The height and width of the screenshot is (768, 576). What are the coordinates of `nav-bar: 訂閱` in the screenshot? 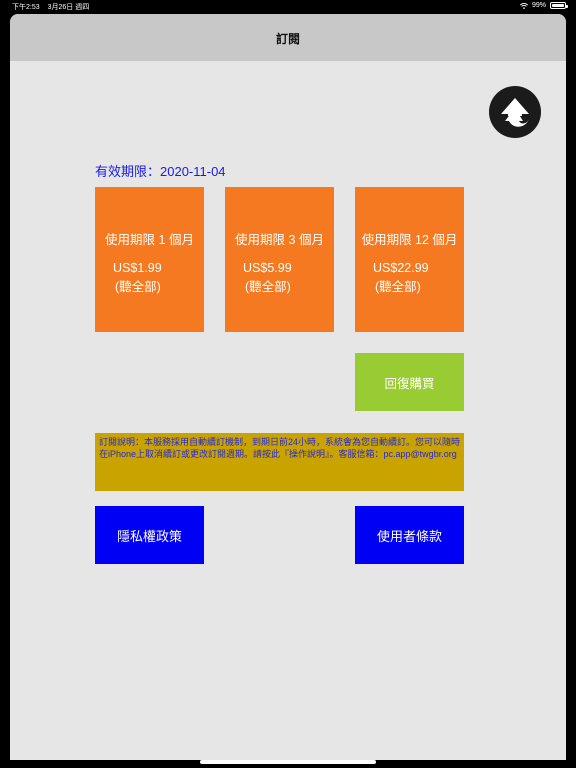 It's located at (288, 37).